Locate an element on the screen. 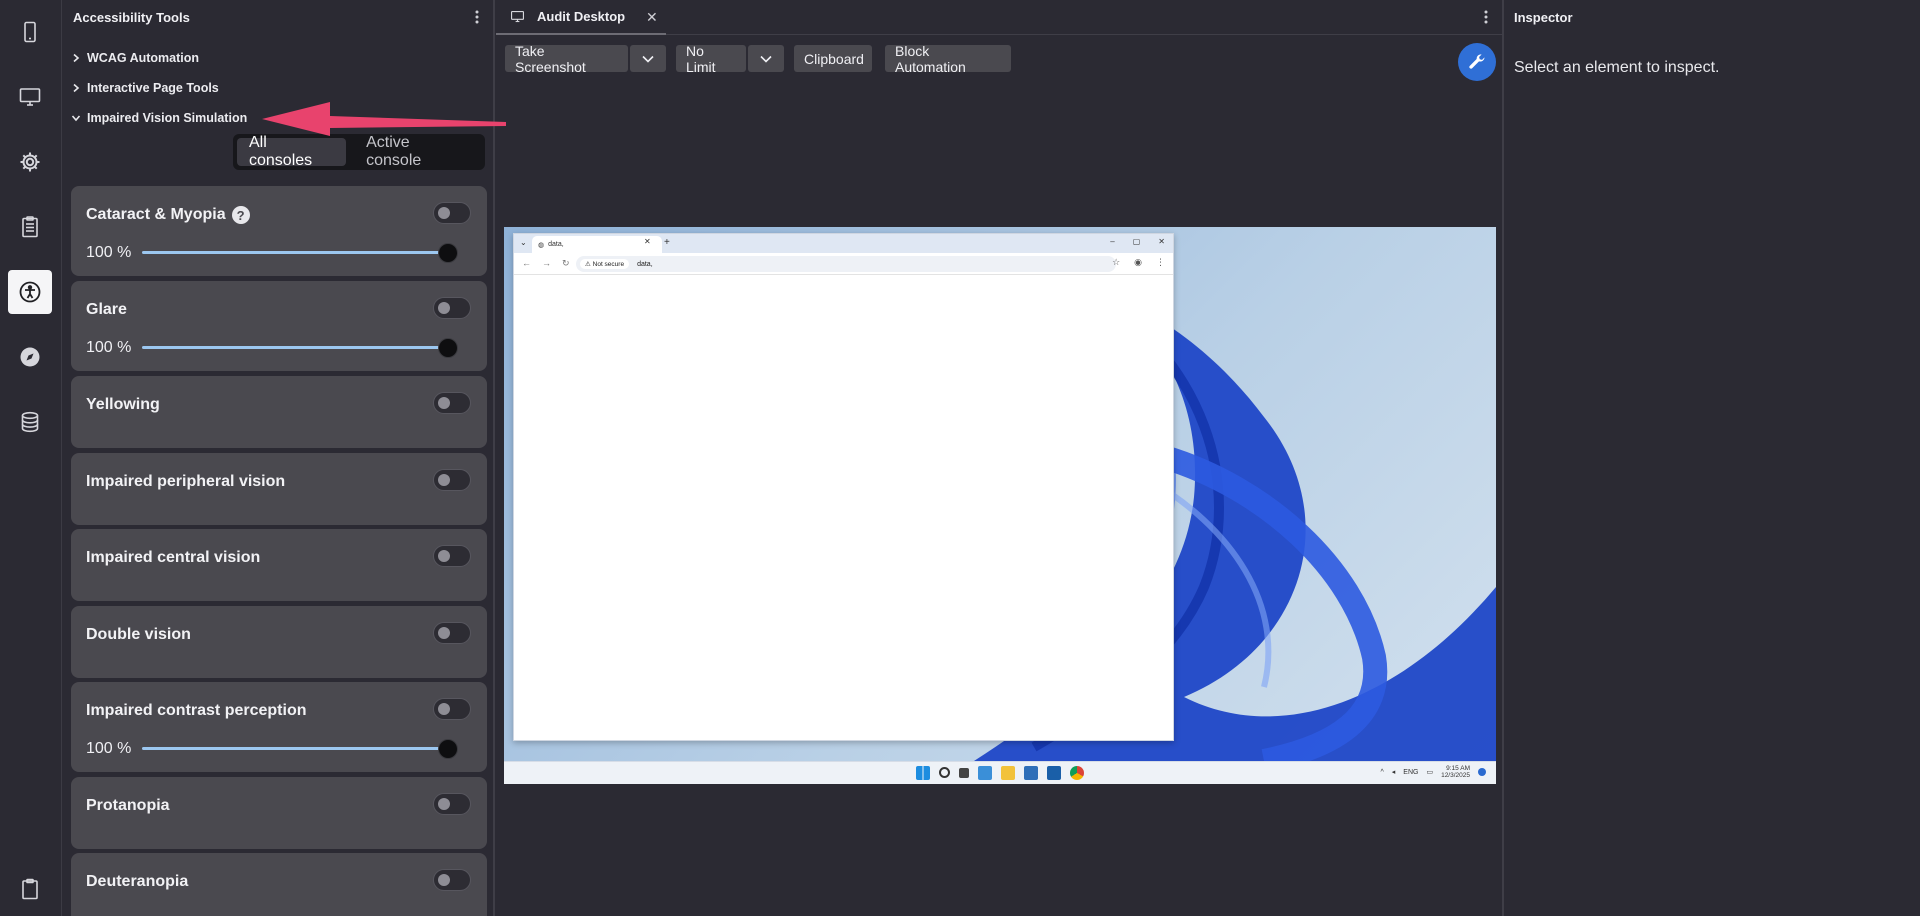 The height and width of the screenshot is (916, 1920). monitor-icon is located at coordinates (30, 97).